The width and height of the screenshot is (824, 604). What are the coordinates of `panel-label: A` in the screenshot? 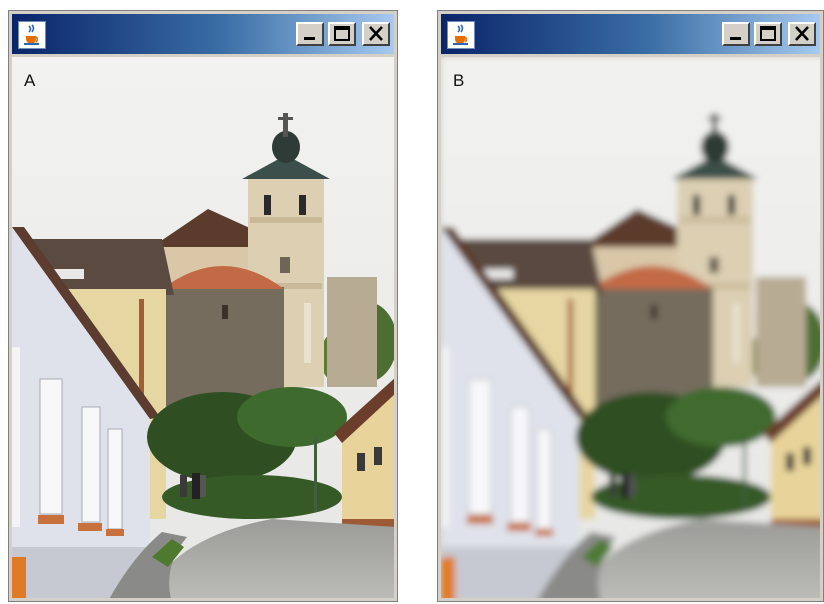 It's located at (30, 80).